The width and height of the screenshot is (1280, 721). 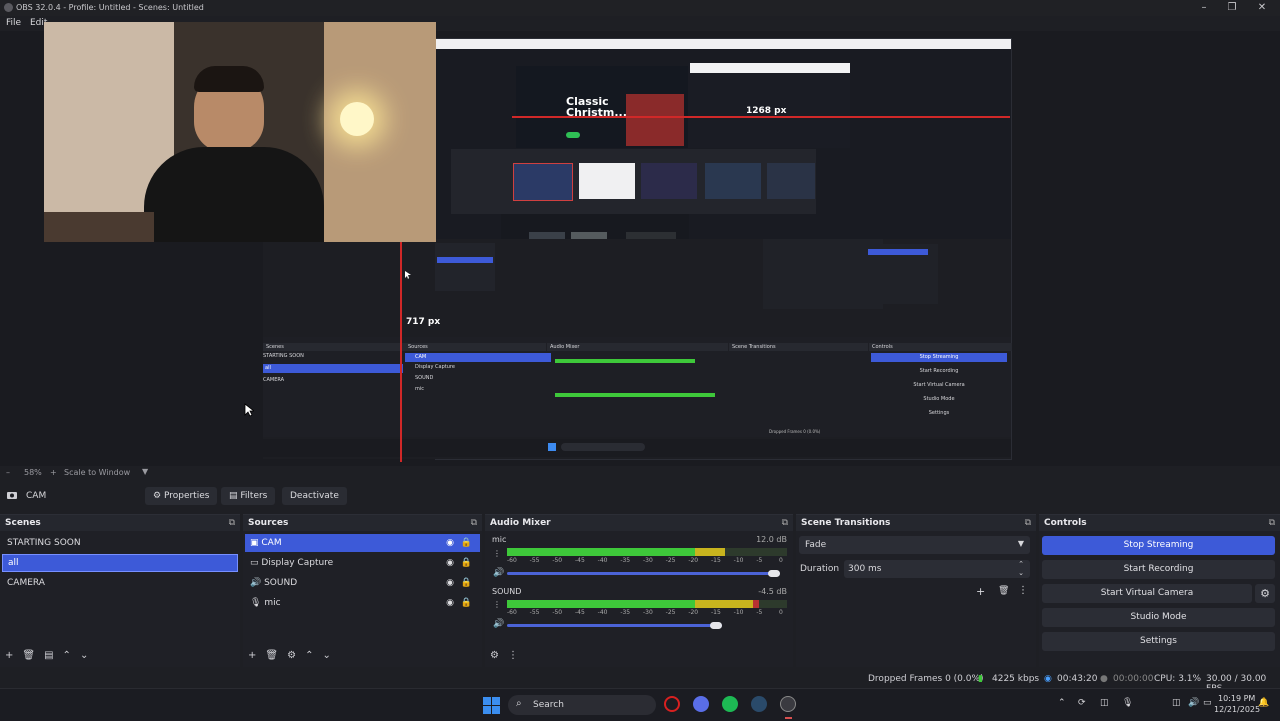 I want to click on meter-tick-label: -35, so click(x=625, y=560).